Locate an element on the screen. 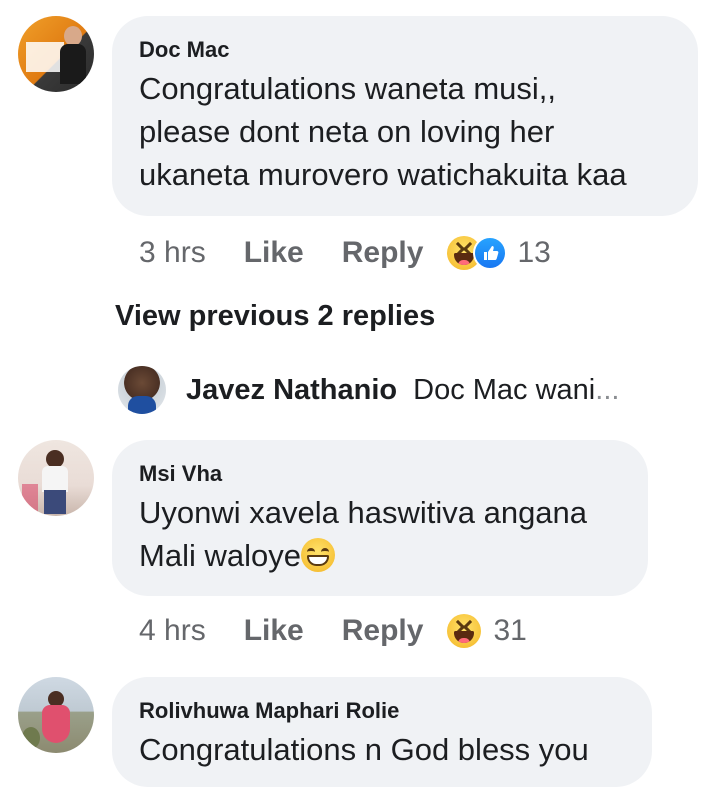 This screenshot has height=802, width=720. comment-time: 3 hrs is located at coordinates (172, 252).